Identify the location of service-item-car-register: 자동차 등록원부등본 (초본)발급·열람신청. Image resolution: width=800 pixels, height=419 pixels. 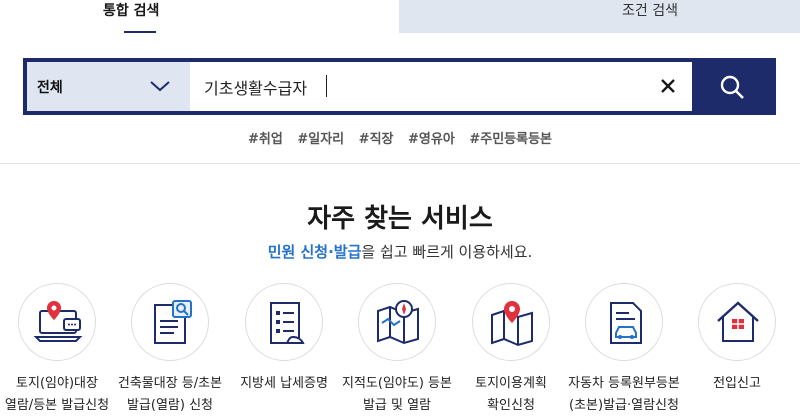
(624, 351).